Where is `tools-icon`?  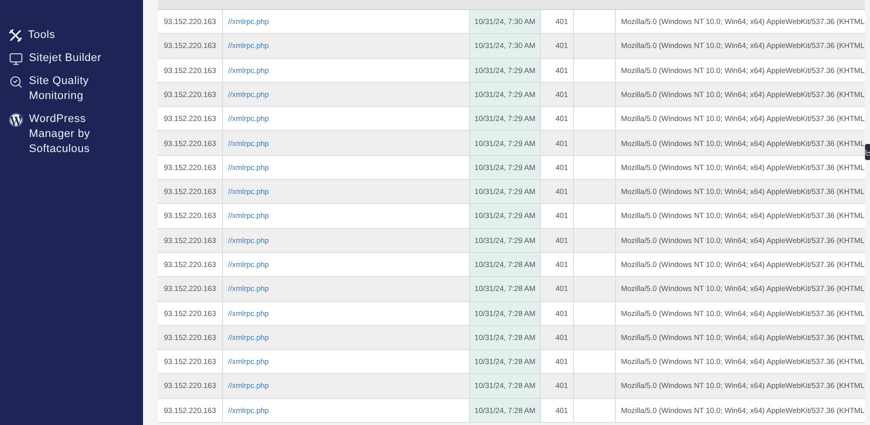 tools-icon is located at coordinates (15, 35).